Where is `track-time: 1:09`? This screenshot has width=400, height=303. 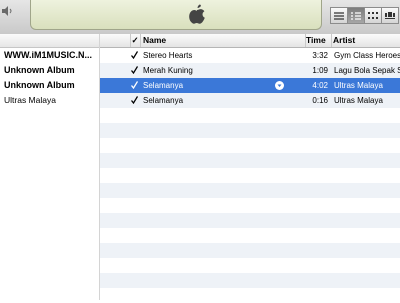
track-time: 1:09 is located at coordinates (320, 70).